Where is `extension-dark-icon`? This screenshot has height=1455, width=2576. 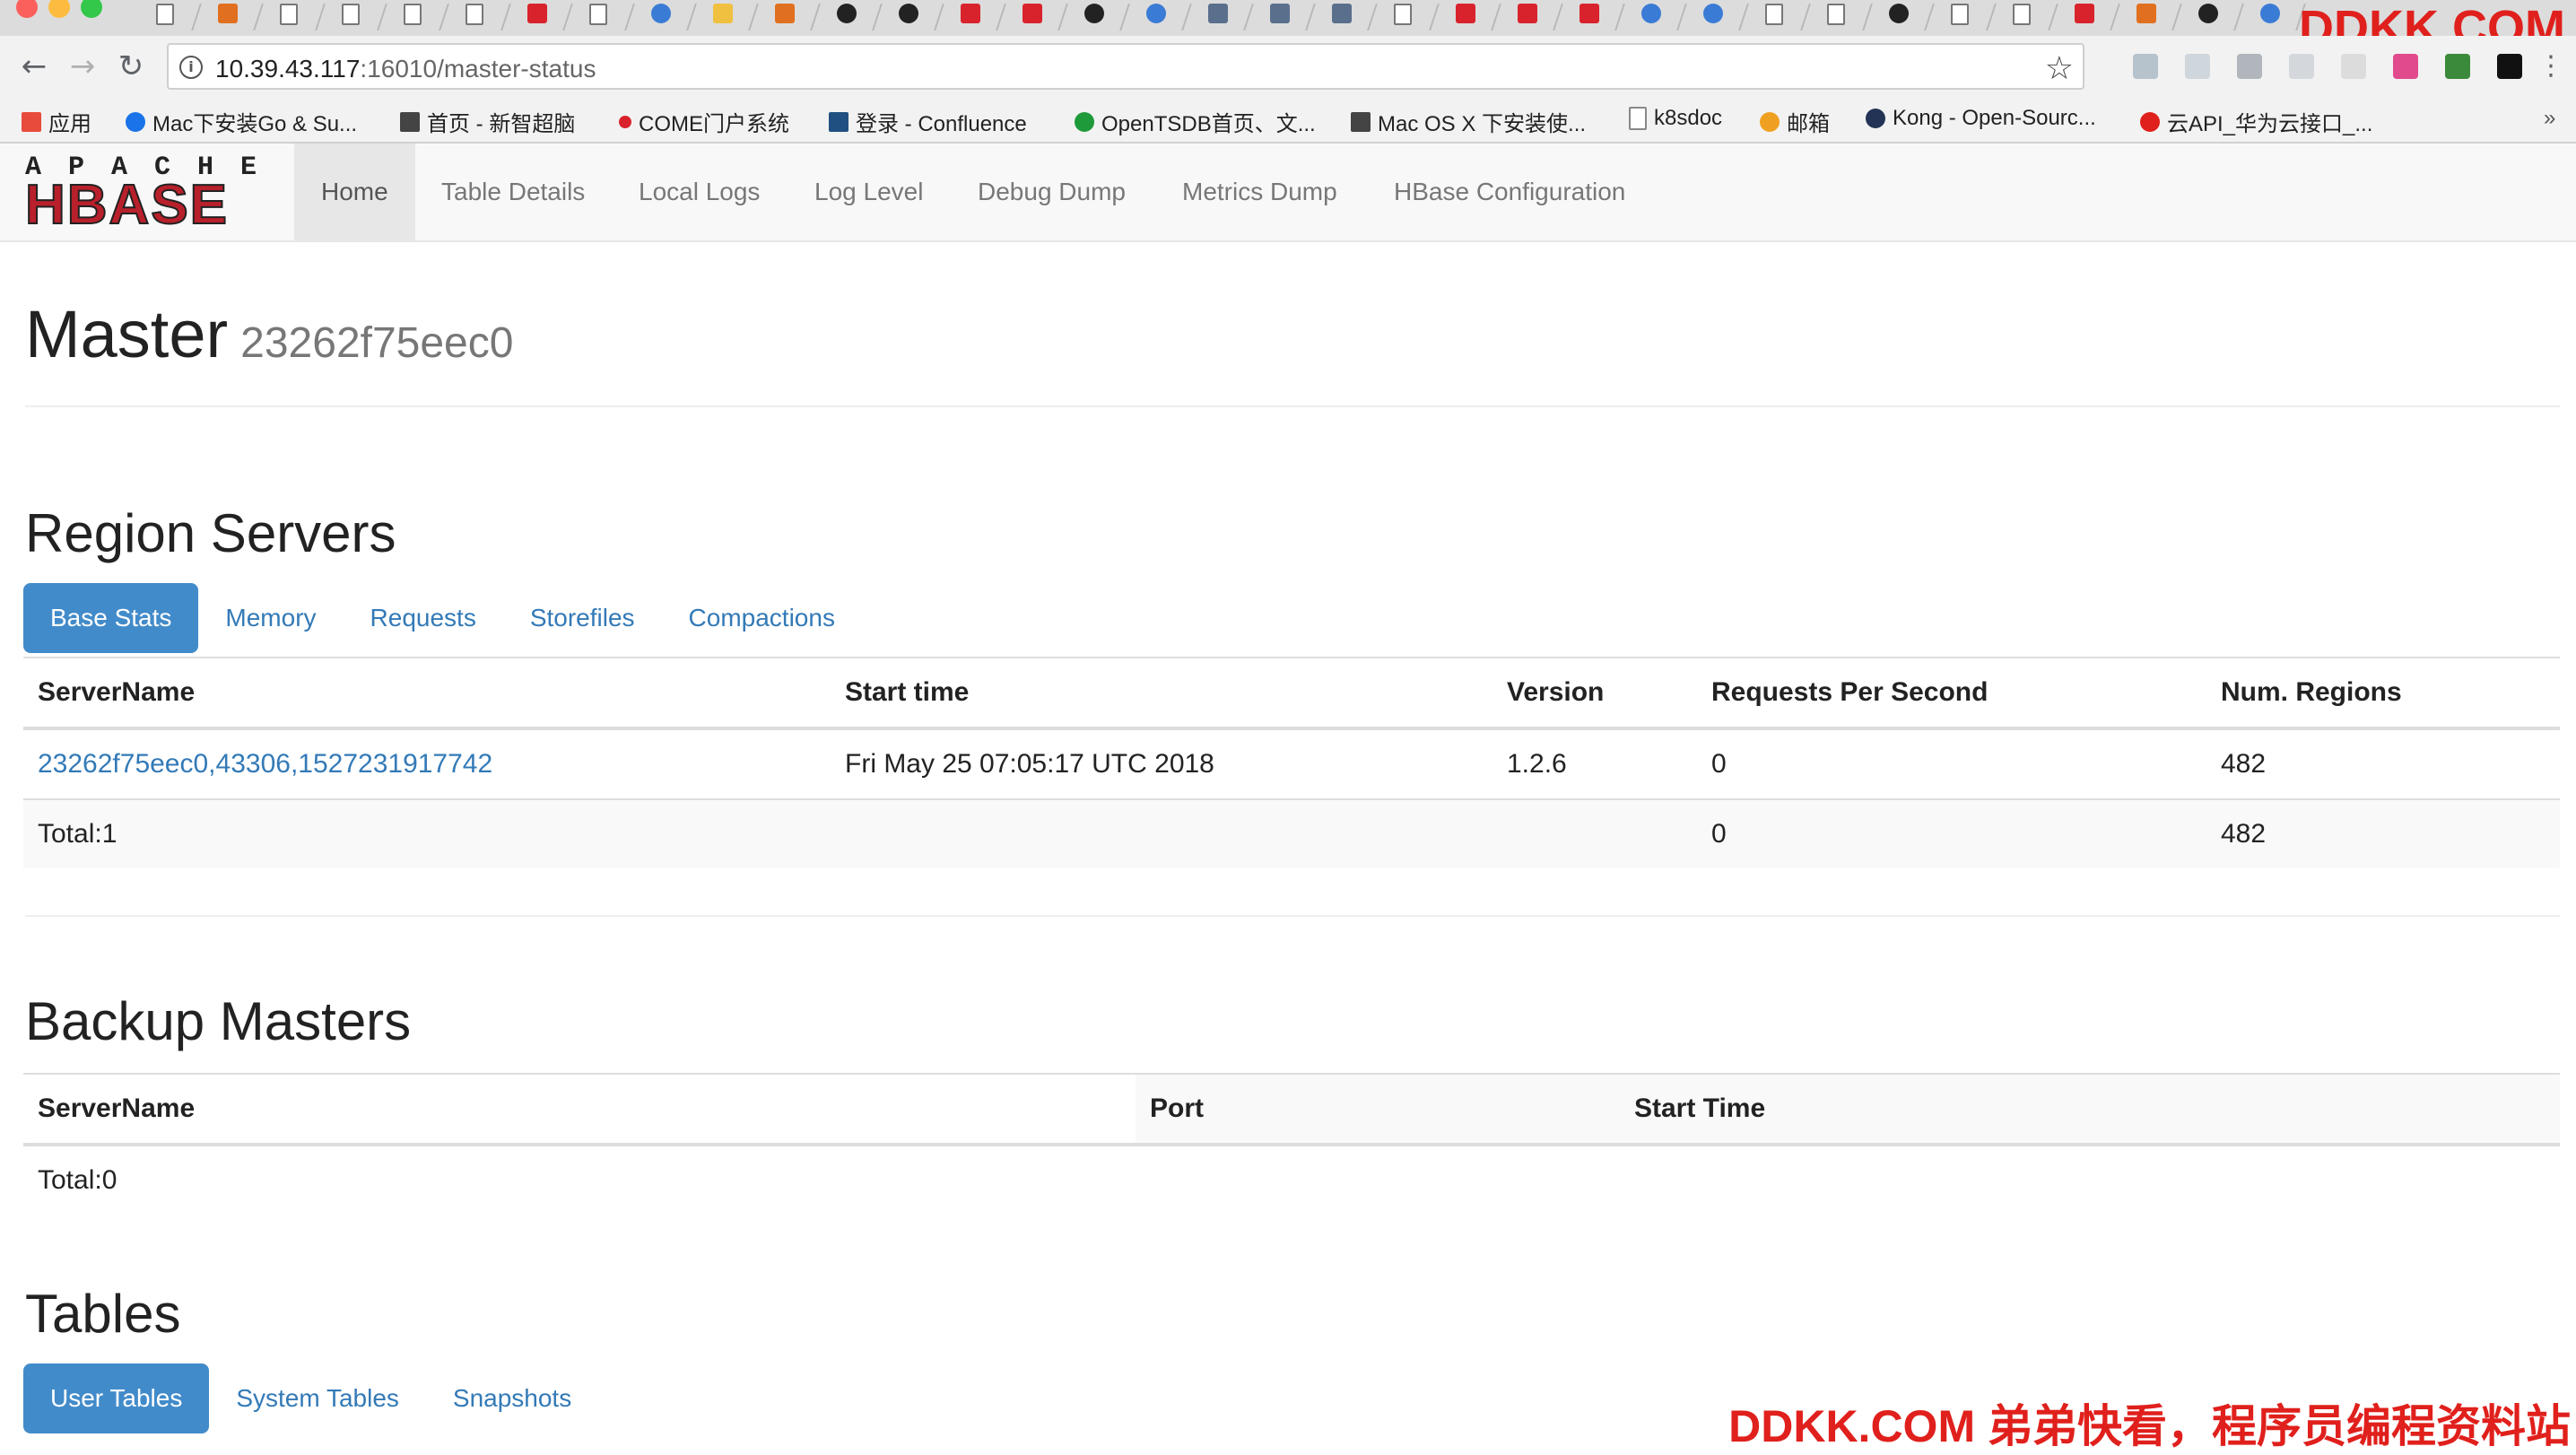 extension-dark-icon is located at coordinates (2509, 66).